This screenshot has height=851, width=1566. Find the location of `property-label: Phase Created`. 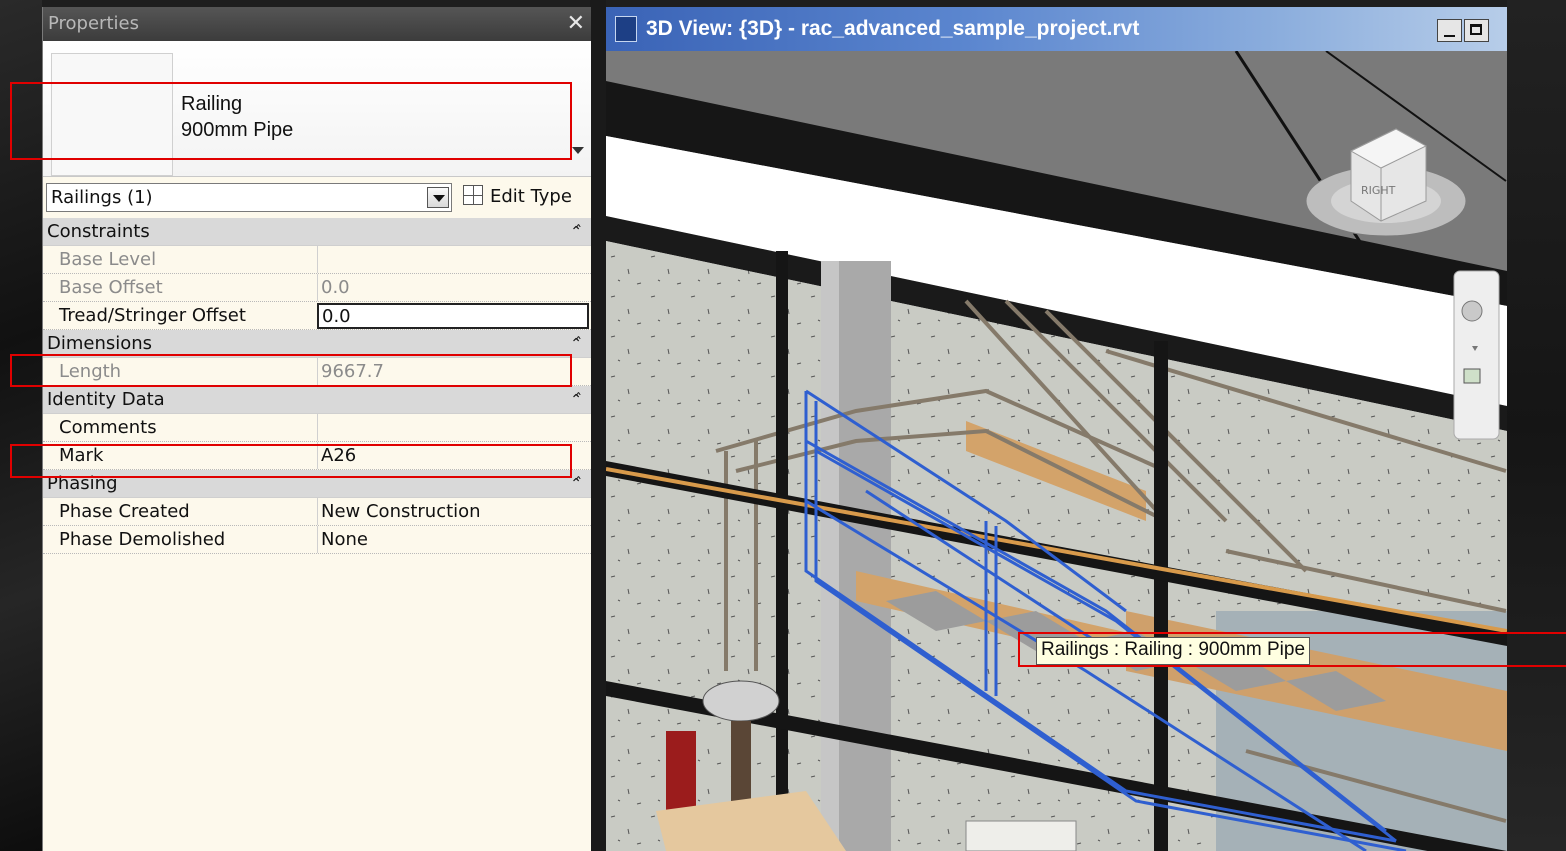

property-label: Phase Created is located at coordinates (124, 511).